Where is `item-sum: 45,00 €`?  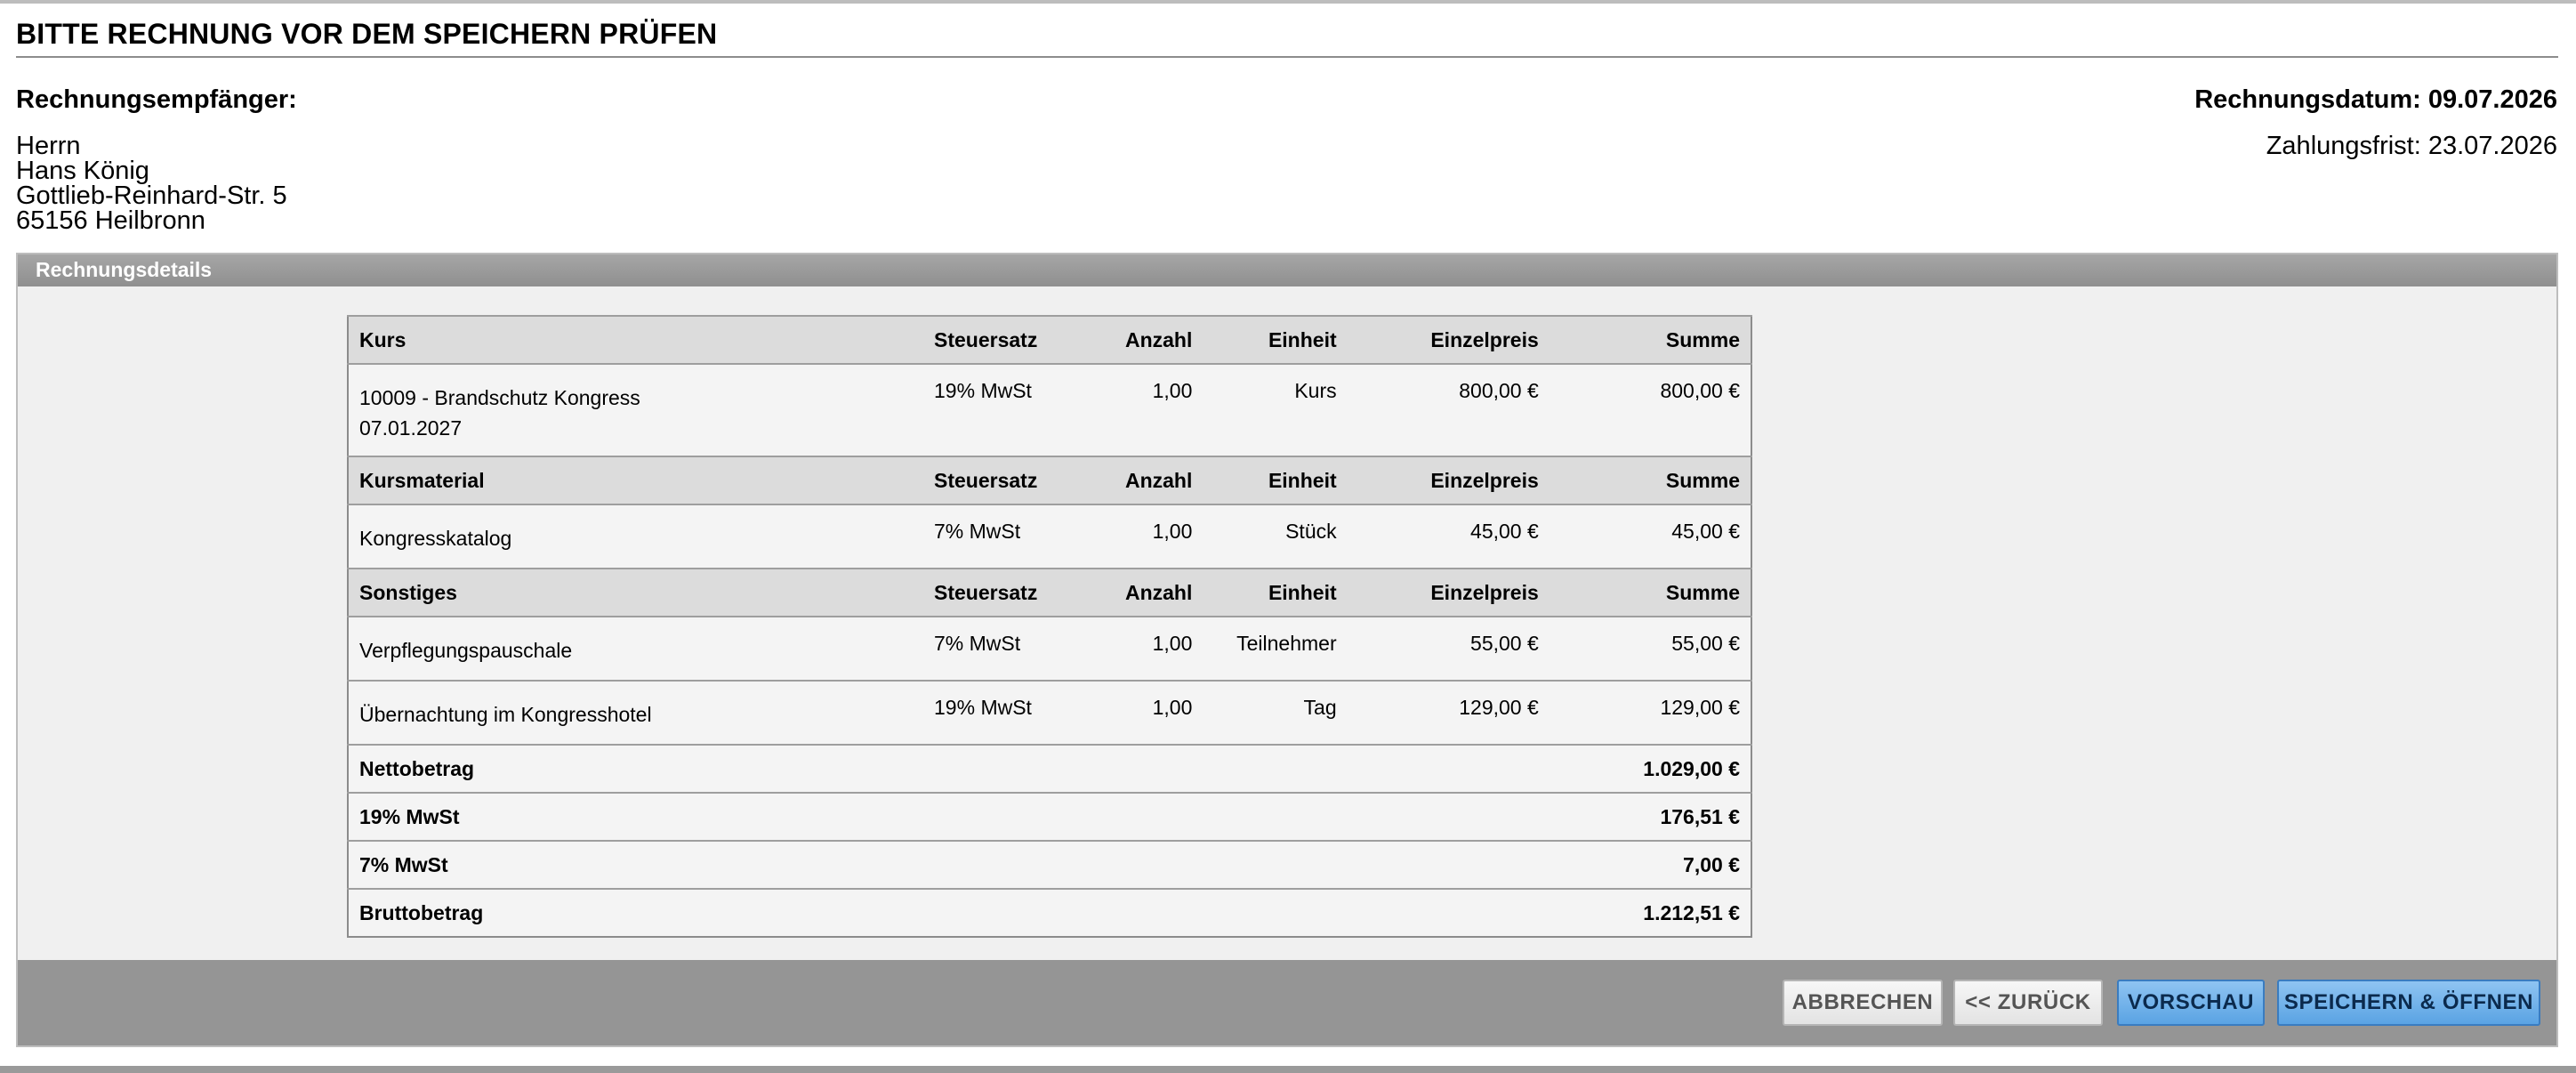 item-sum: 45,00 € is located at coordinates (1650, 536).